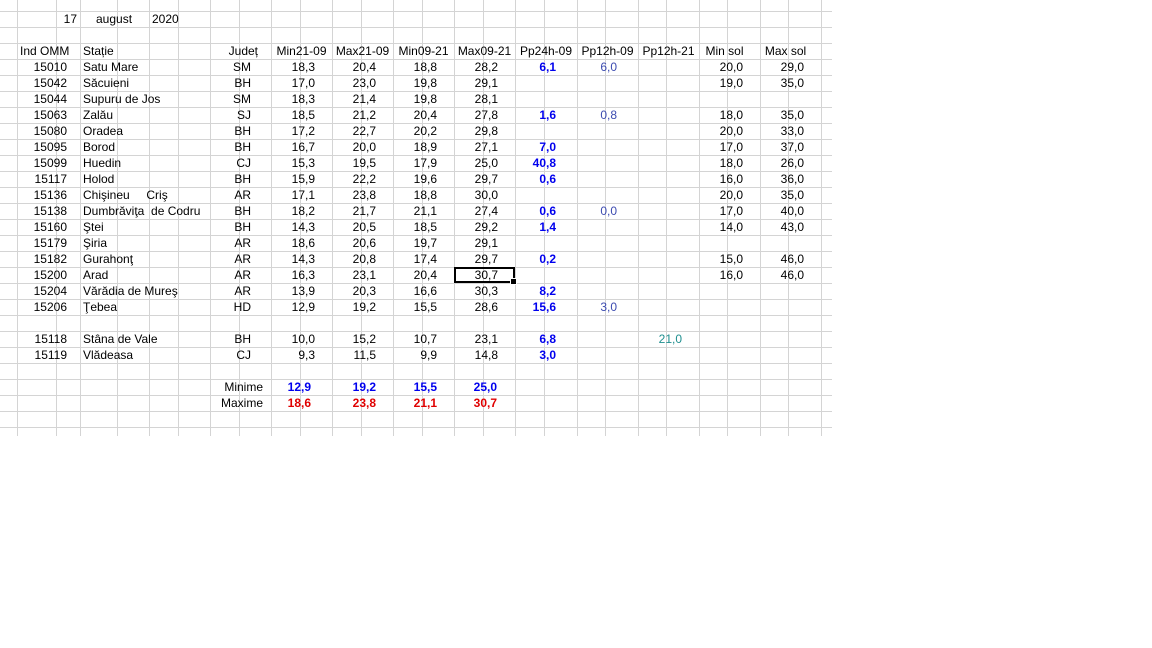 Image resolution: width=1152 pixels, height=648 pixels. Describe the element at coordinates (42, 115) in the screenshot. I see `cell-id: 15063` at that location.